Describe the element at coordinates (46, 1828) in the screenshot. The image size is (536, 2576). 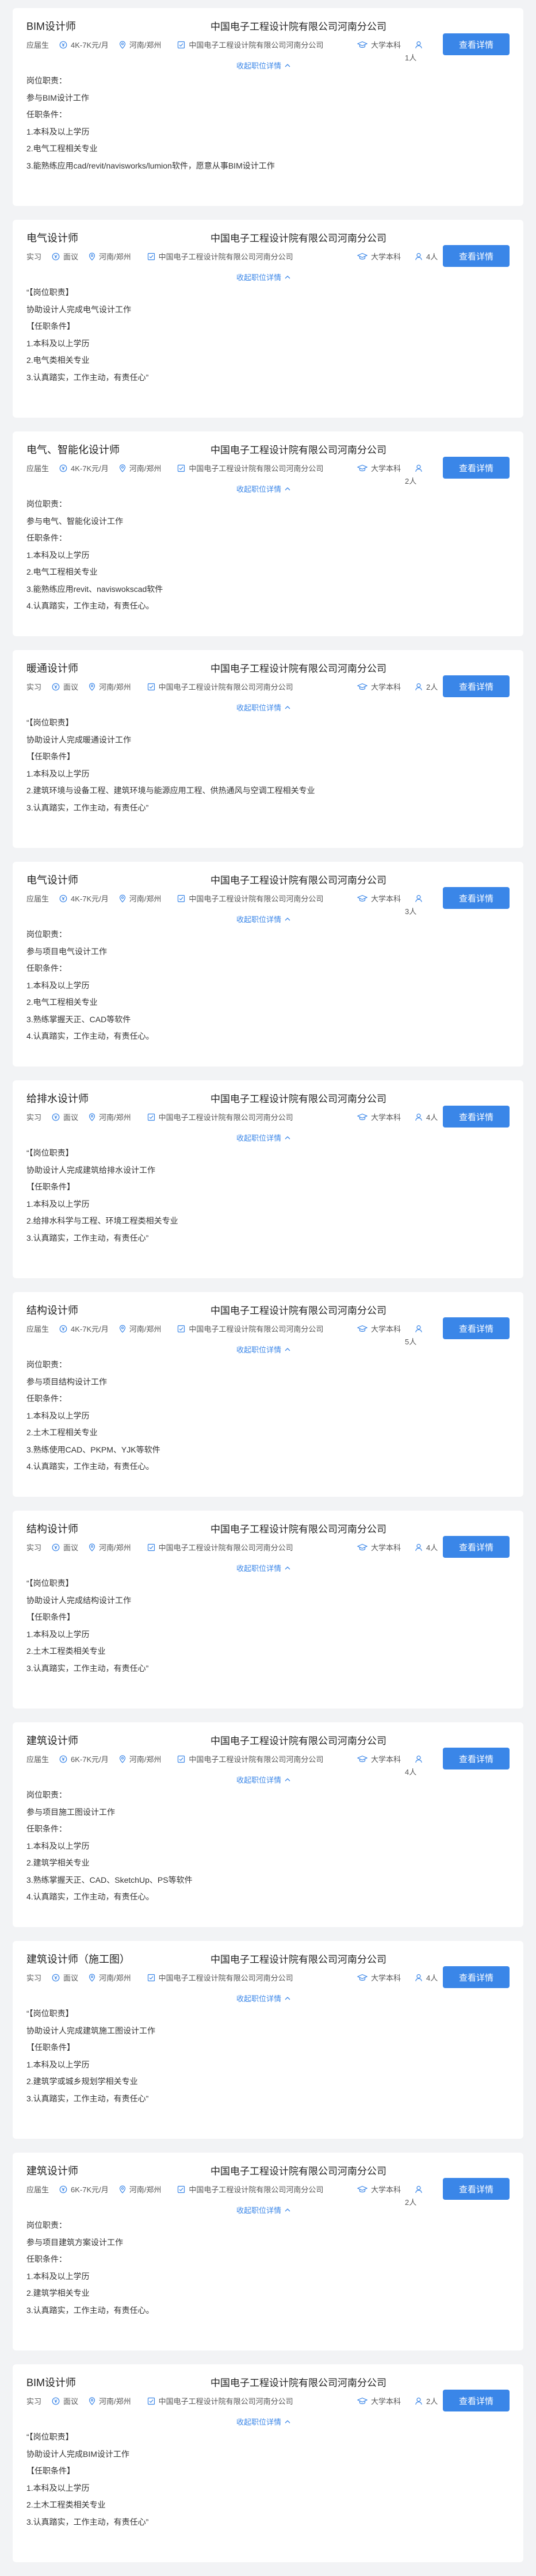
I see `description-line: 任职条件：` at that location.